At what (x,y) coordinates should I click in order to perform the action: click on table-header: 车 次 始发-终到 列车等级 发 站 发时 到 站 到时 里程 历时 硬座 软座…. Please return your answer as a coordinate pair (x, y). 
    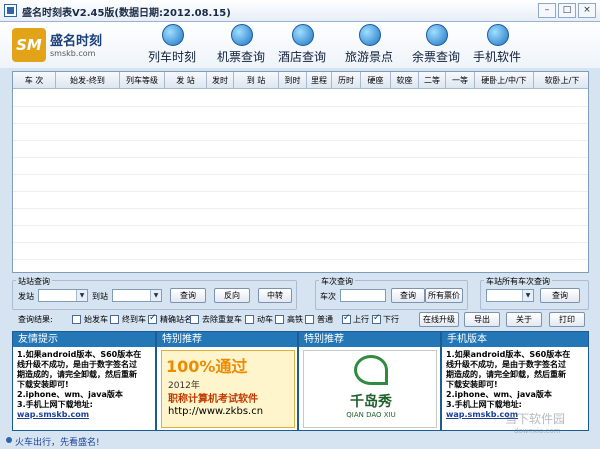
    Looking at the image, I should click on (300, 80).